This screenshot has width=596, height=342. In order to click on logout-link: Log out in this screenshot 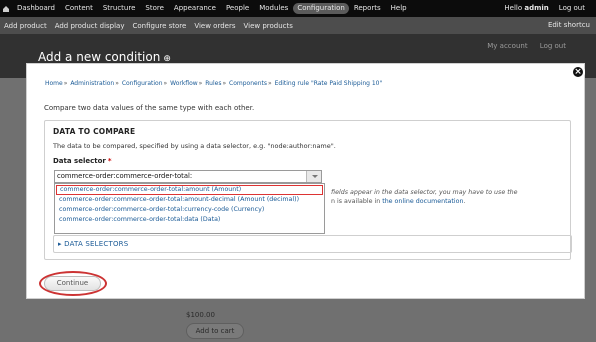, I will do `click(572, 8)`.